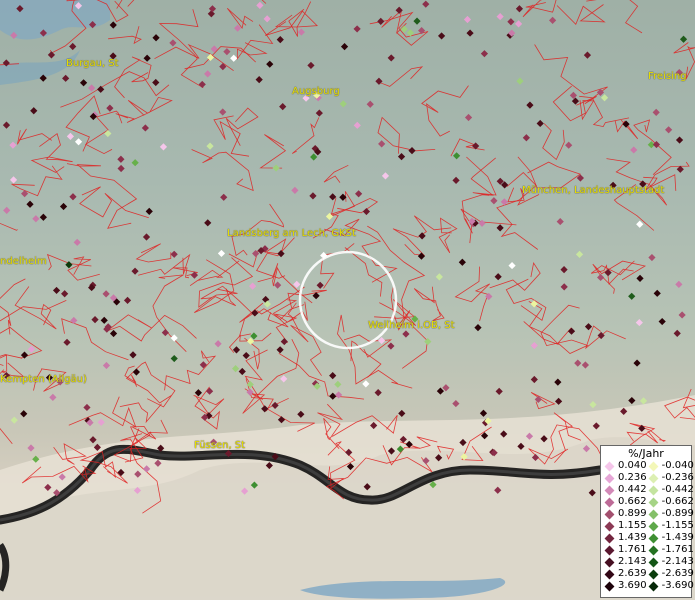 This screenshot has width=695, height=600. Describe the element at coordinates (23, 261) in the screenshot. I see `city-label-mindelheim: ndelheim` at that location.